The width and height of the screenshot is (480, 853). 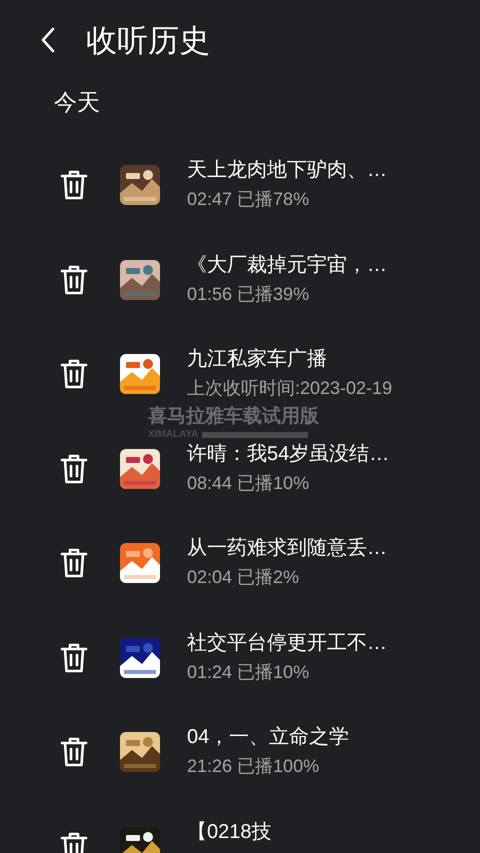 I want to click on episode-meta: 上次收听时间:2023-02-19, so click(x=289, y=388).